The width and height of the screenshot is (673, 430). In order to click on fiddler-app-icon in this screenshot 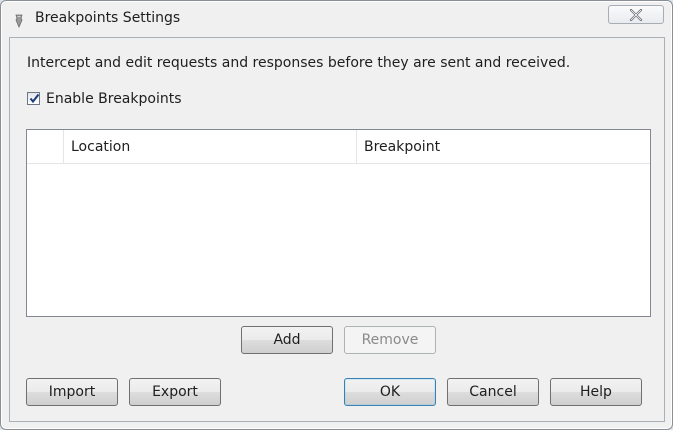, I will do `click(19, 21)`.